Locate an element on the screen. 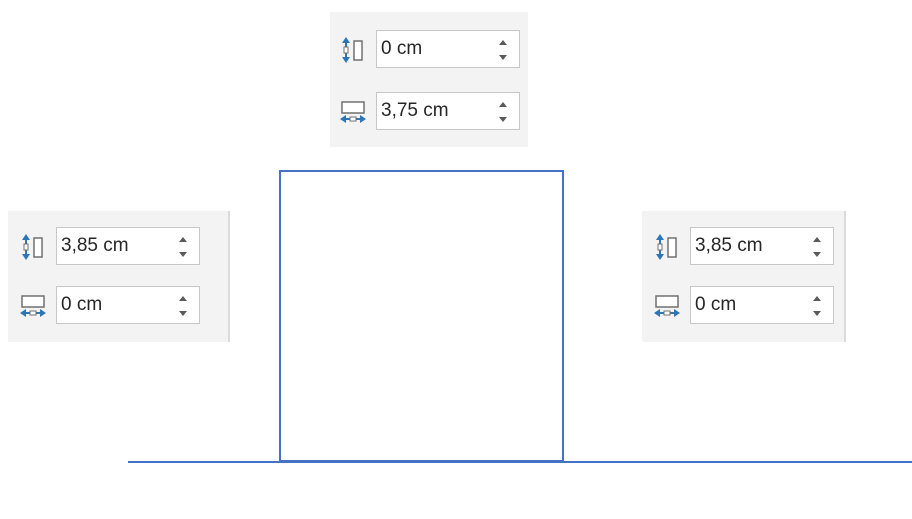 The image size is (912, 519). shape-width-field: 3,75 cm is located at coordinates (448, 111).